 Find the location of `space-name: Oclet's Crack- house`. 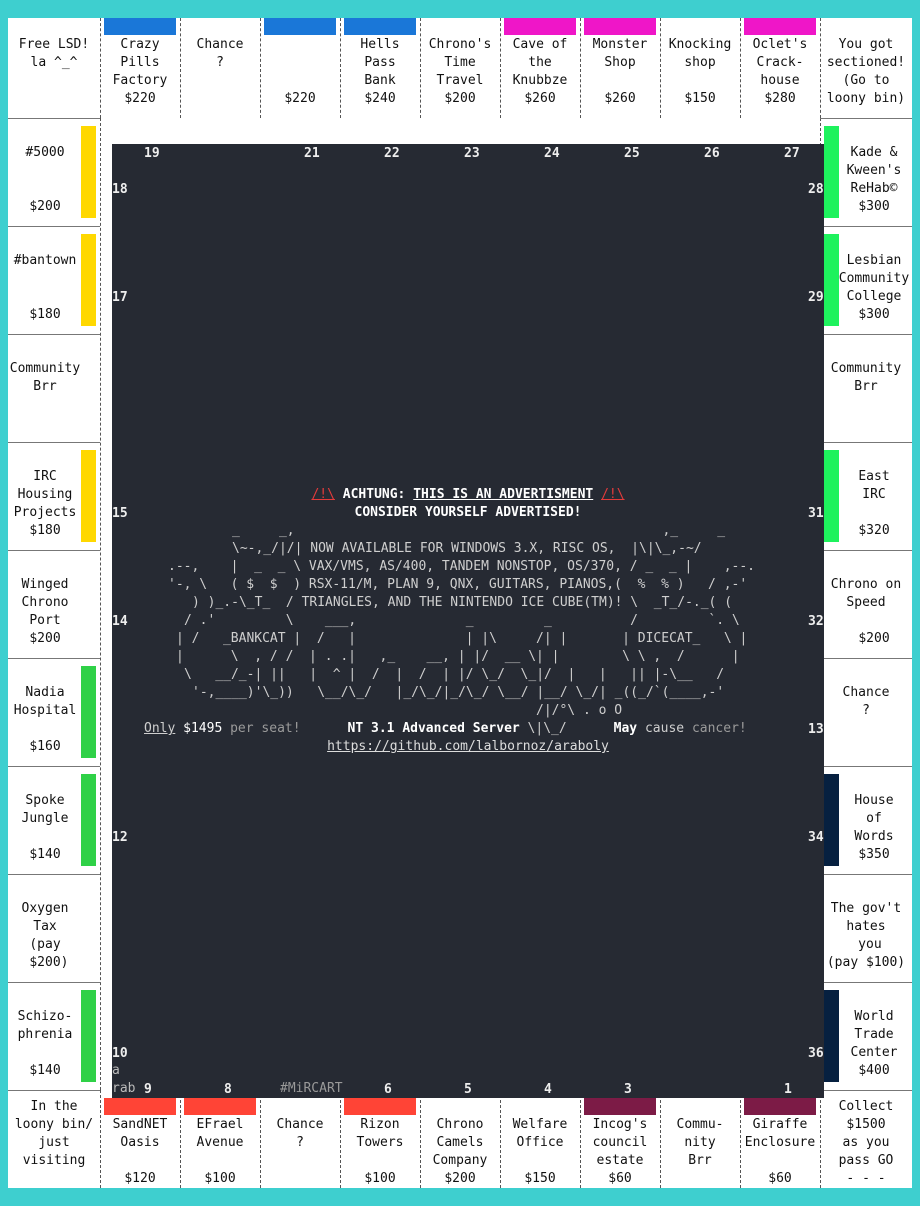

space-name: Oclet's Crack- house is located at coordinates (780, 62).